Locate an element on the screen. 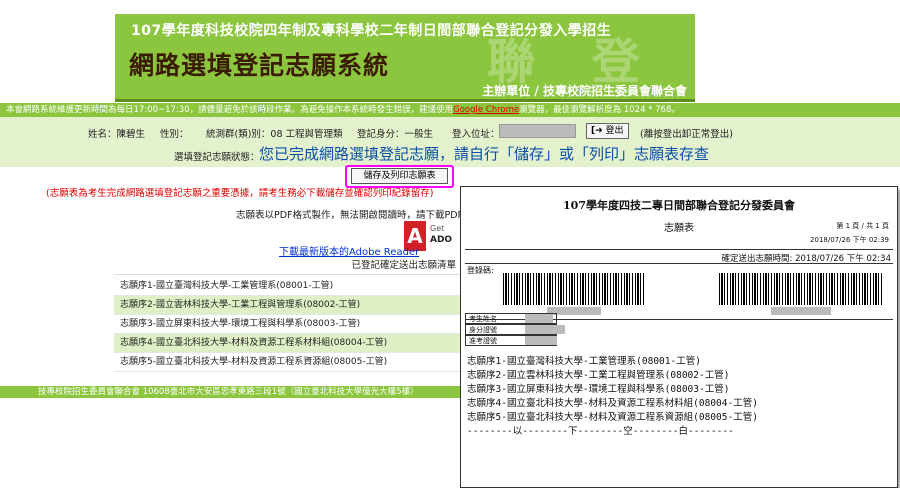 This screenshot has height=488, width=900. preview-subtitle: 志願表 is located at coordinates (679, 228).